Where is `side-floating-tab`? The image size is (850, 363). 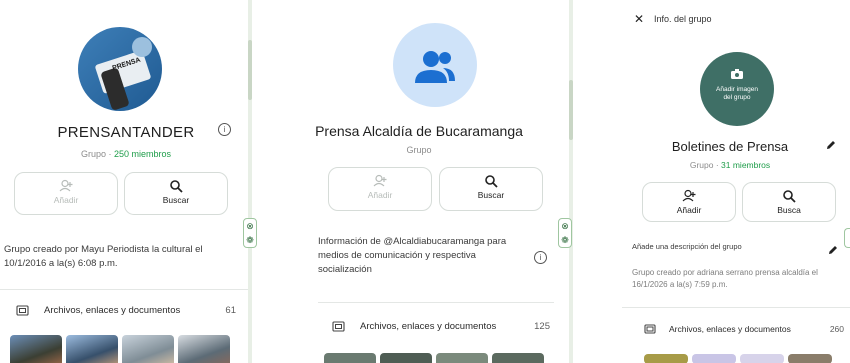 side-floating-tab is located at coordinates (847, 238).